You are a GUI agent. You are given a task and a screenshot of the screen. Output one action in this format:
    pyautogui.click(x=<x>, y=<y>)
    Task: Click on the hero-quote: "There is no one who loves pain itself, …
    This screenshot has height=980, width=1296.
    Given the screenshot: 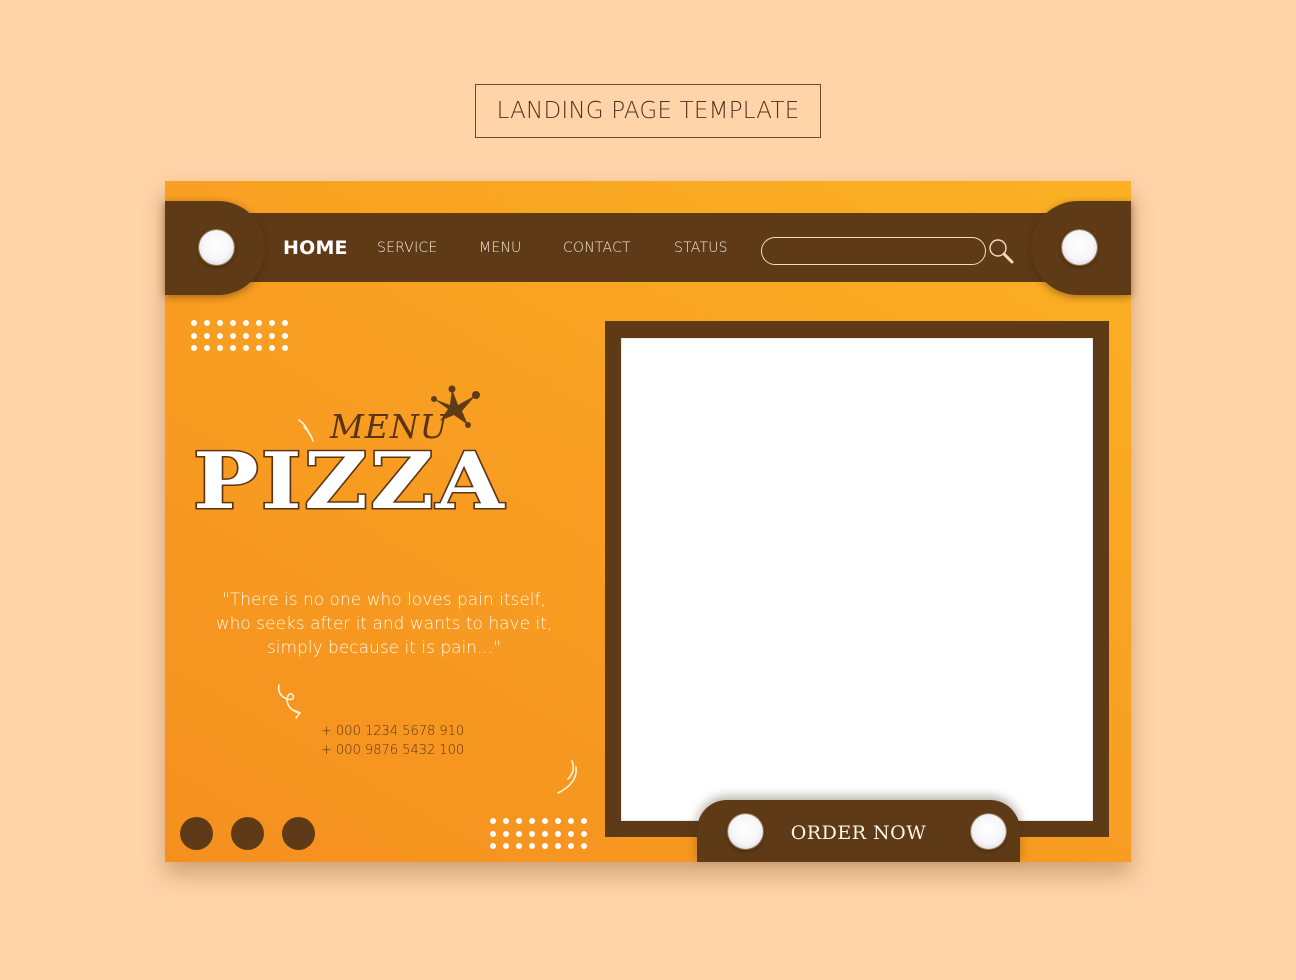 What is the action you would take?
    pyautogui.click(x=384, y=624)
    